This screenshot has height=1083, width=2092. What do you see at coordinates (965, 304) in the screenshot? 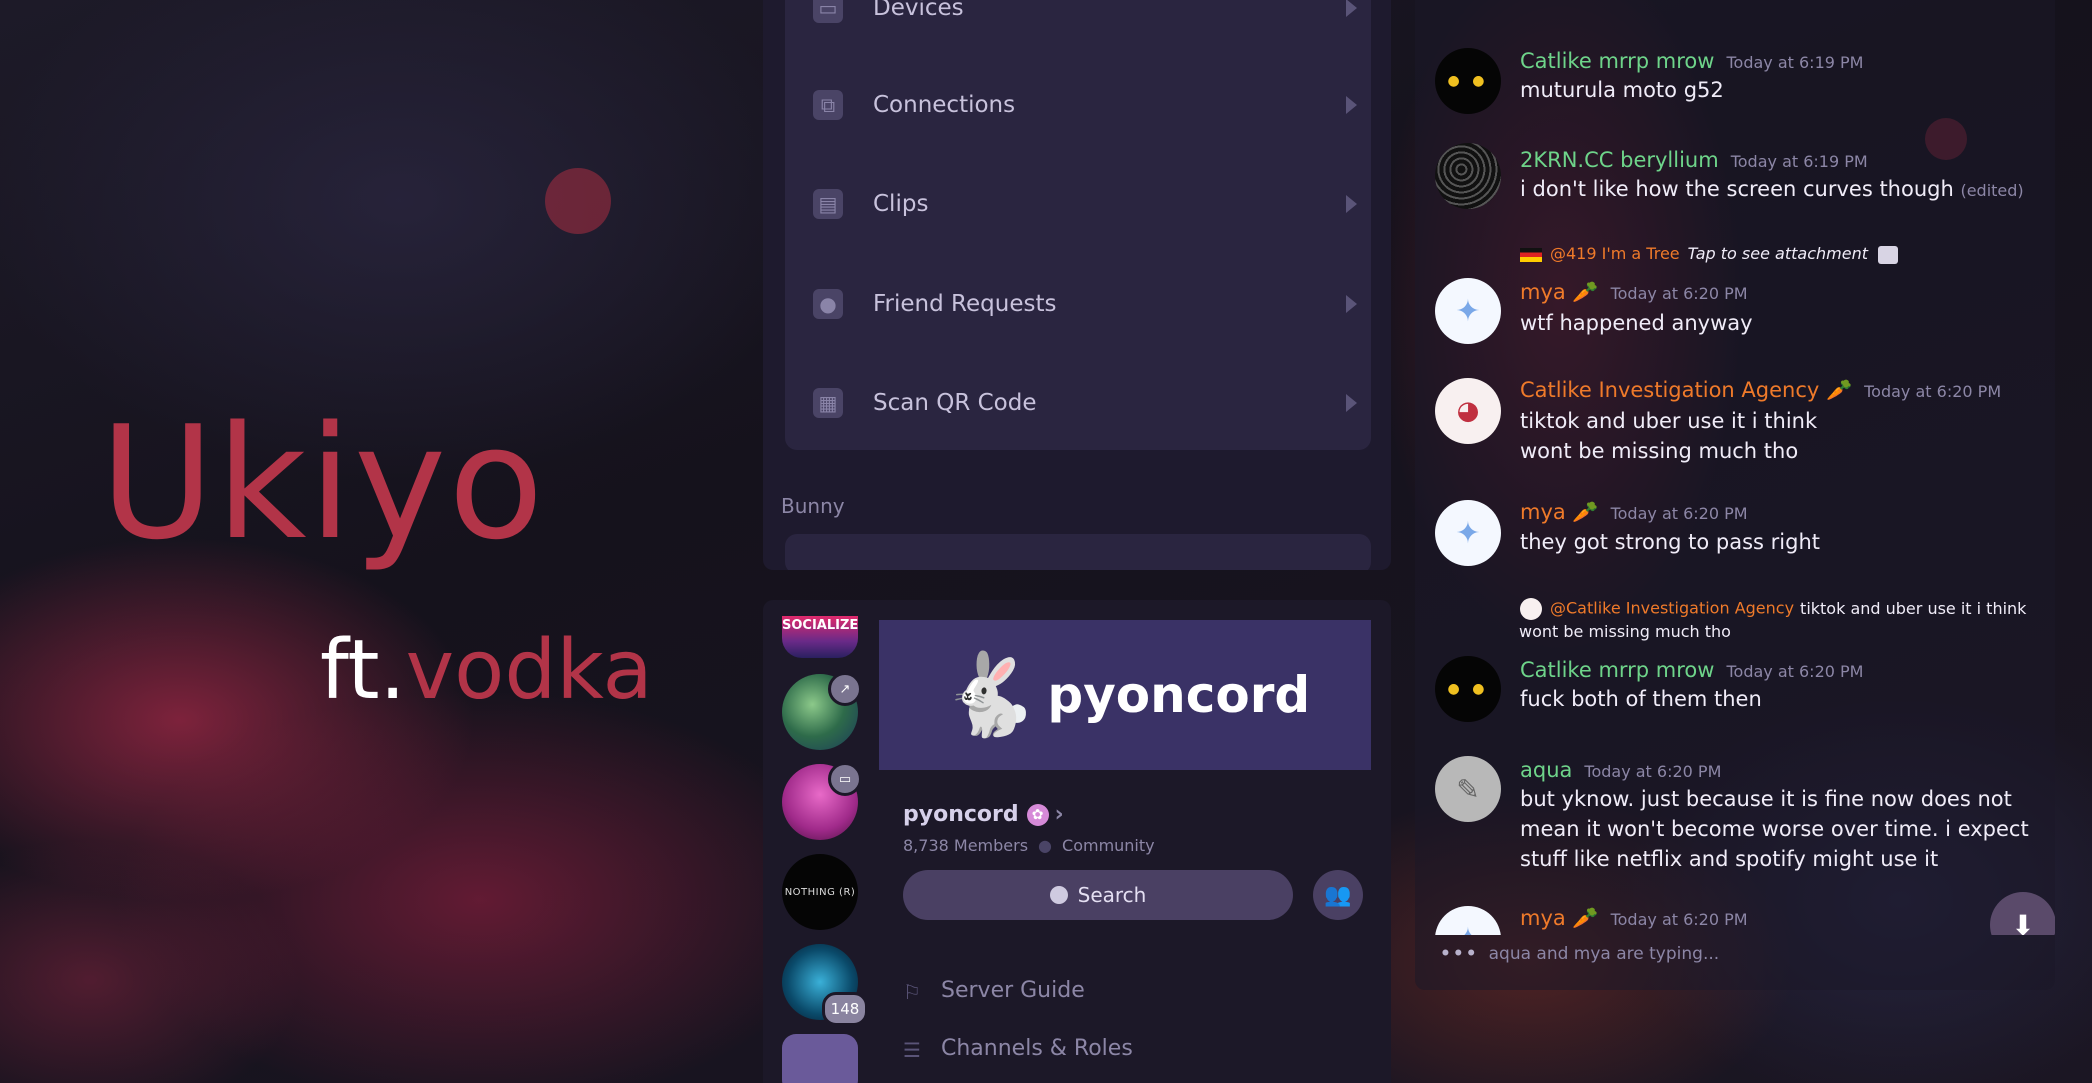
I see `settings-item-label: Friend Requests` at bounding box center [965, 304].